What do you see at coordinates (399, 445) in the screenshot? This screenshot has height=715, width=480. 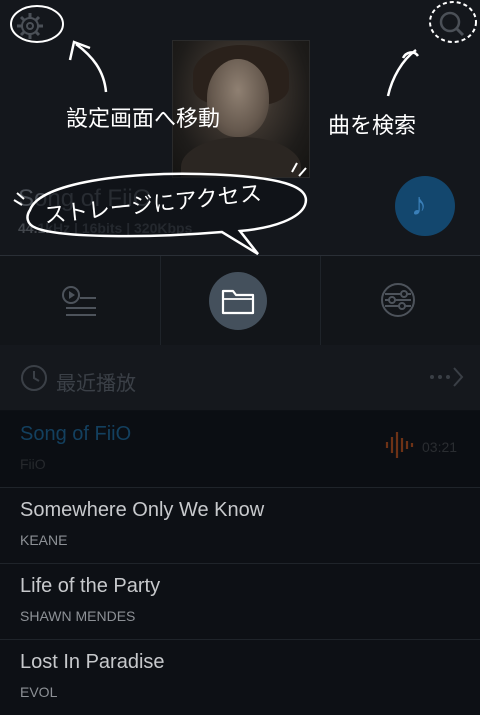 I see `waveform-icon` at bounding box center [399, 445].